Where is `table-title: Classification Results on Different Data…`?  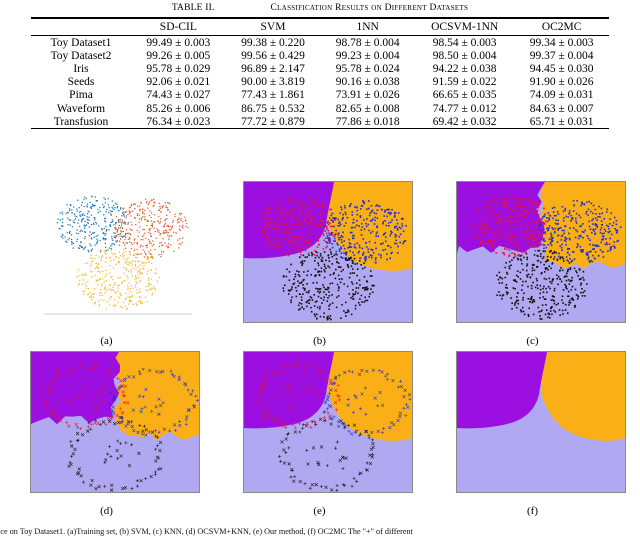
table-title: Classification Results on Different Data… is located at coordinates (369, 8).